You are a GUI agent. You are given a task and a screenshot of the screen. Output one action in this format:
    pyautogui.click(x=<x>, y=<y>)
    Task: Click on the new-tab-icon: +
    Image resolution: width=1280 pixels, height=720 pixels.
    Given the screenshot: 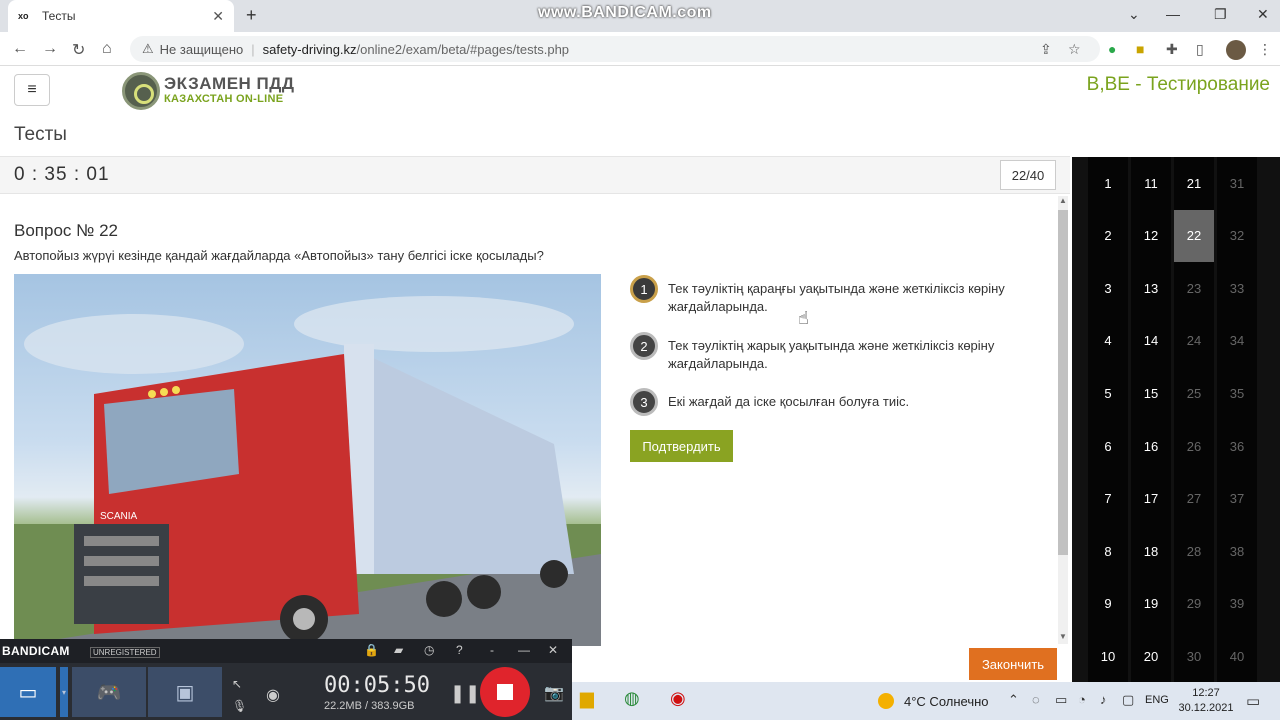 What is the action you would take?
    pyautogui.click(x=251, y=15)
    